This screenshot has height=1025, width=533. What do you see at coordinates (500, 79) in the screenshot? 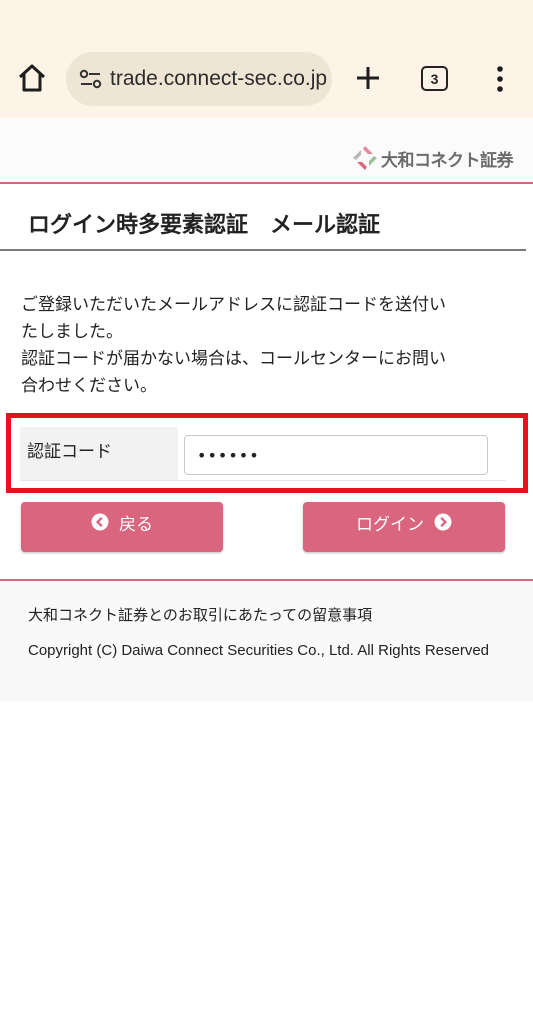
I see `more-menu-icon` at bounding box center [500, 79].